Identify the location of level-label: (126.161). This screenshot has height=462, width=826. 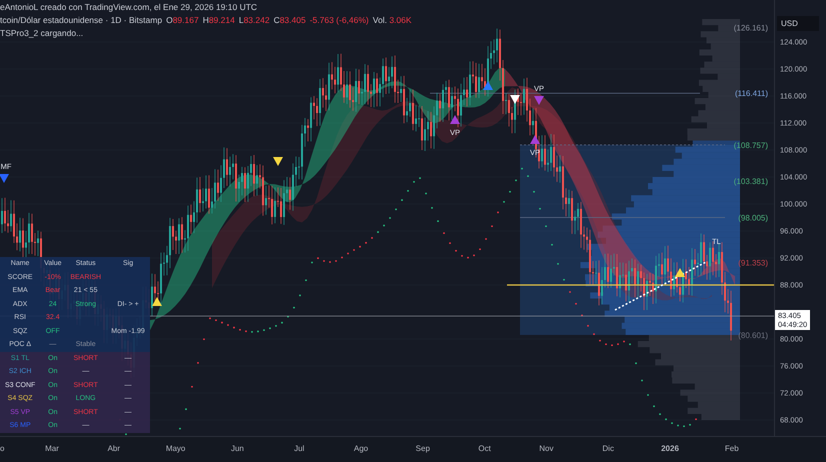
(751, 27).